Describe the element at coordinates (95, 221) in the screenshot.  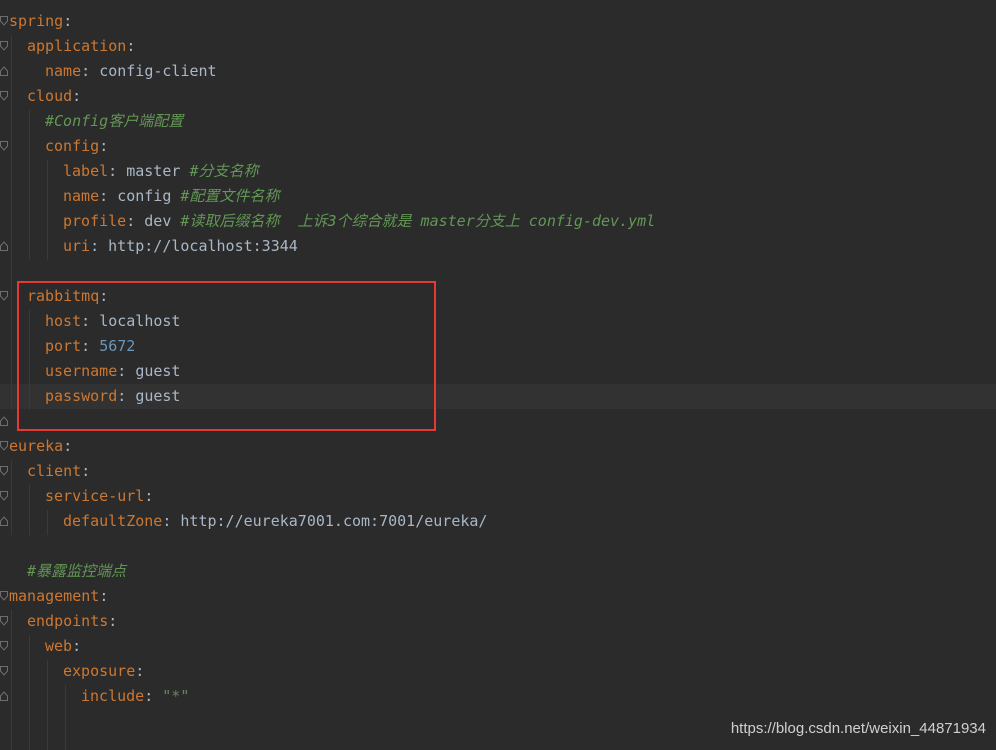
I see `yaml-key: profile` at that location.